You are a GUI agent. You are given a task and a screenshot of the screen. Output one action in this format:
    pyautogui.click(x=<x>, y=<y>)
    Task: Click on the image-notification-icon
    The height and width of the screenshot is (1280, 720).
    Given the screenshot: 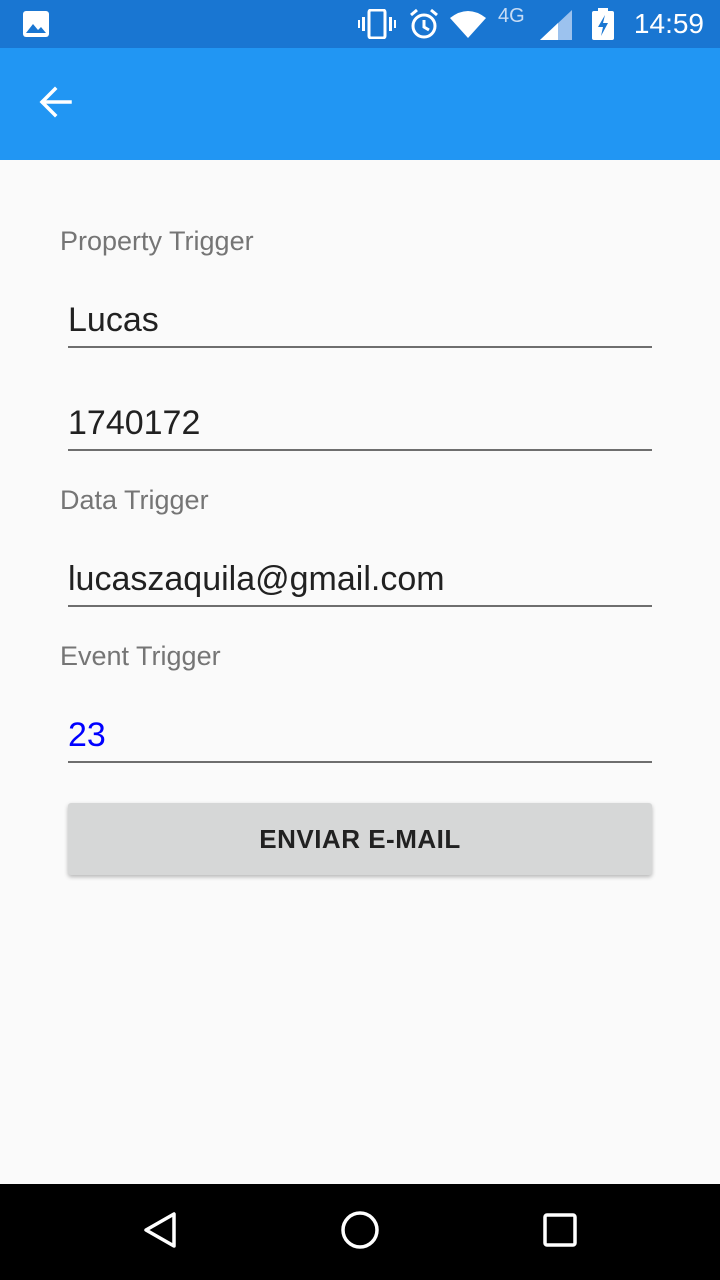 What is the action you would take?
    pyautogui.click(x=36, y=26)
    